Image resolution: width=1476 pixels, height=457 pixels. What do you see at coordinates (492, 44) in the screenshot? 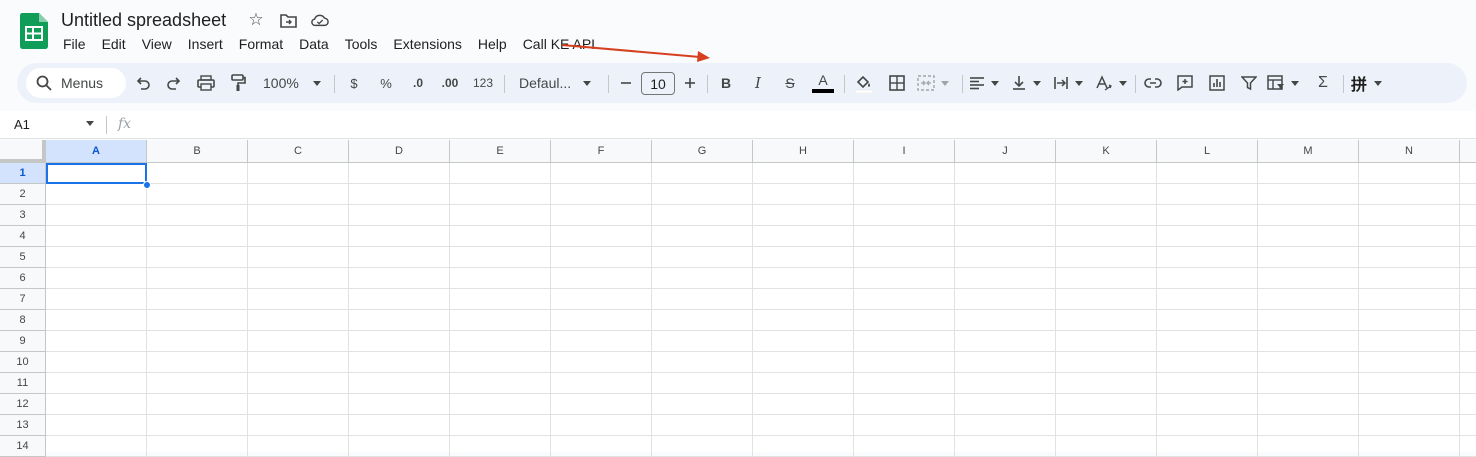
I see `menu-help: Help` at bounding box center [492, 44].